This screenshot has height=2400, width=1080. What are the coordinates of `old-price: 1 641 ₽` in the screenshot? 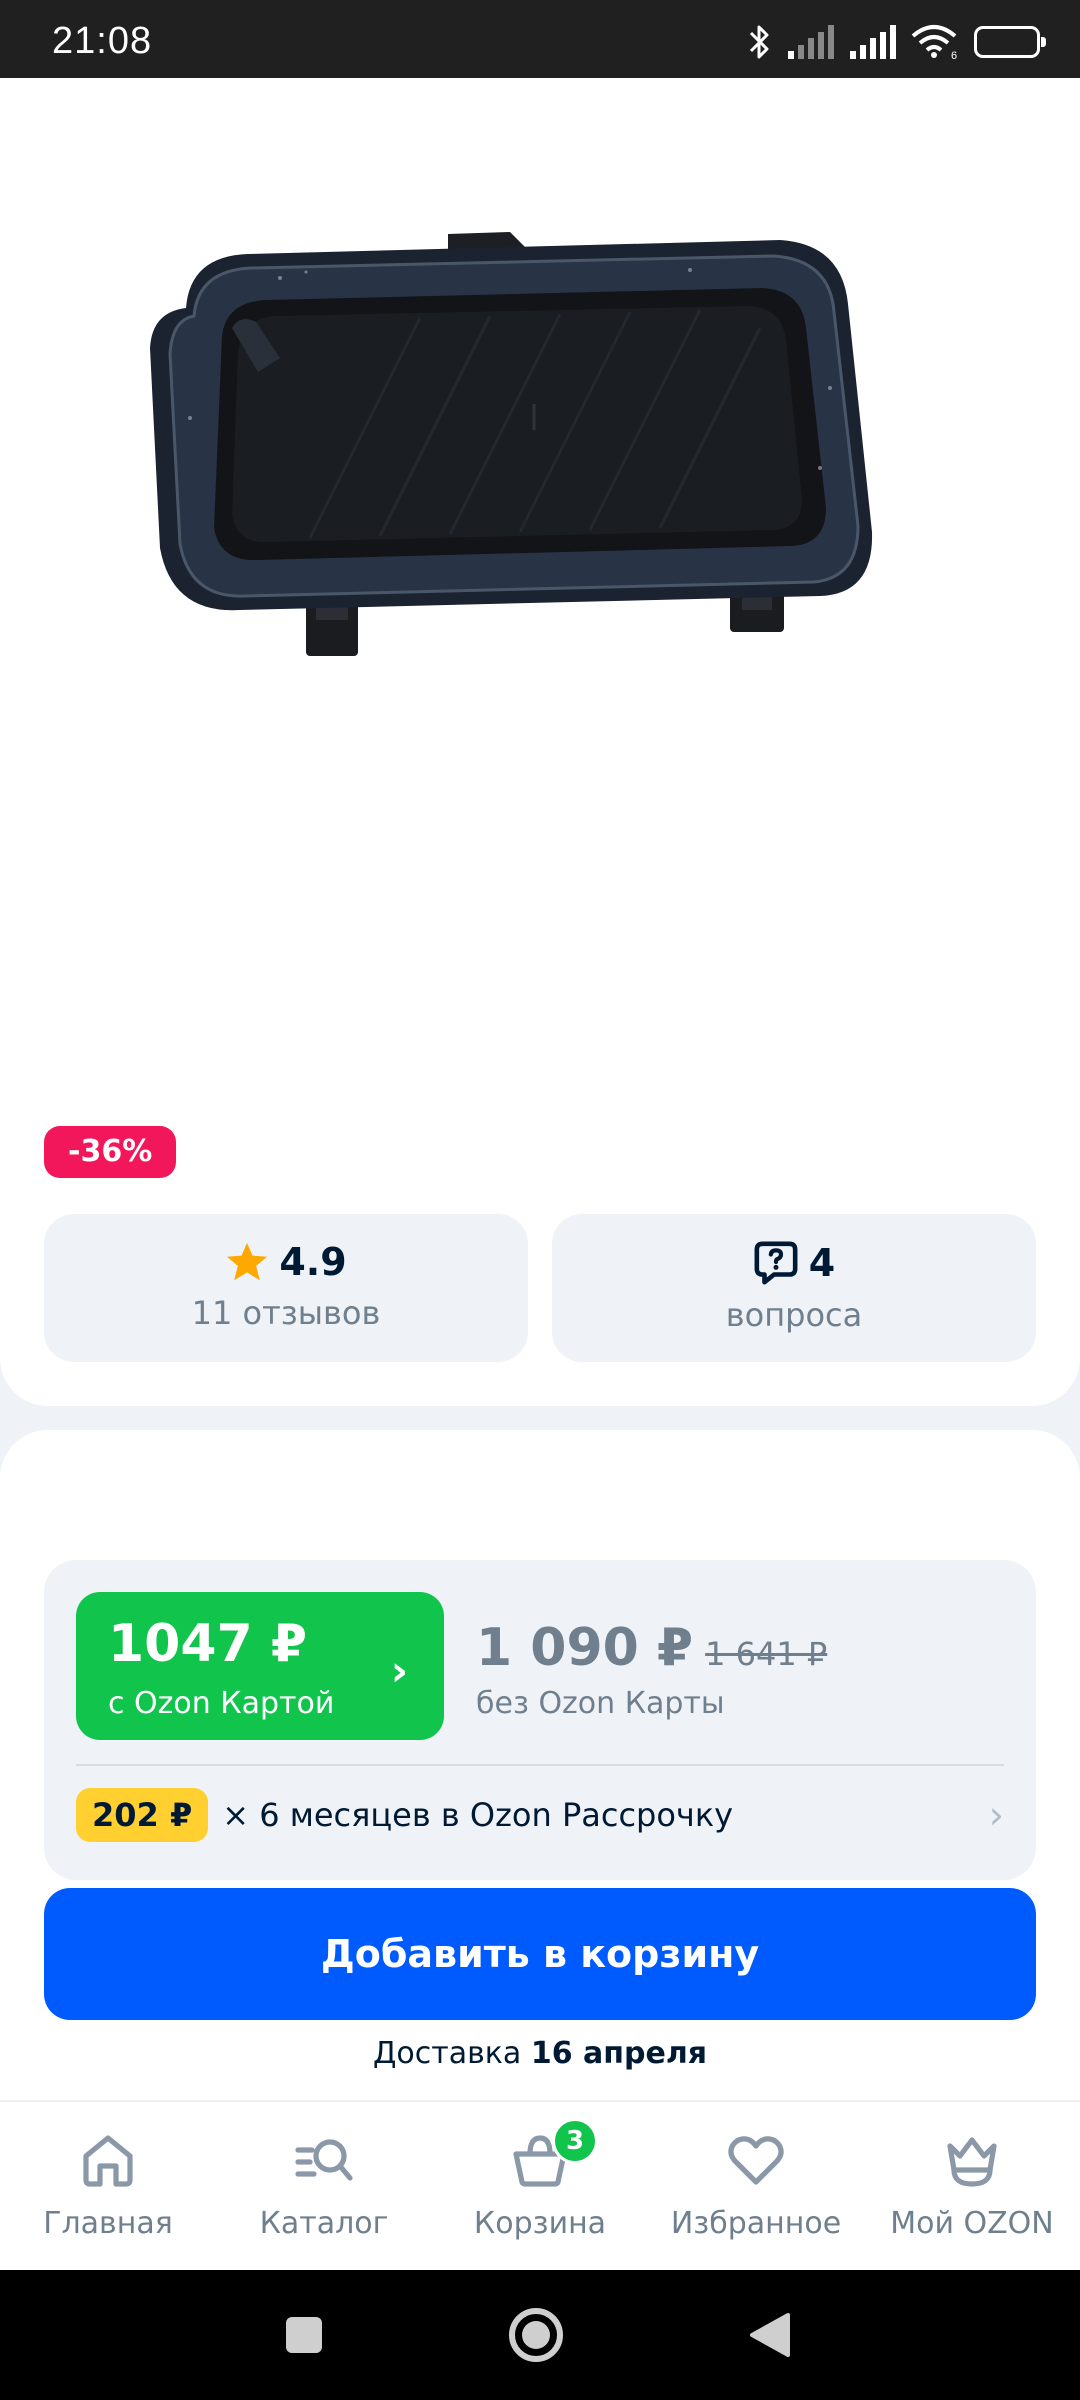 It's located at (766, 1654).